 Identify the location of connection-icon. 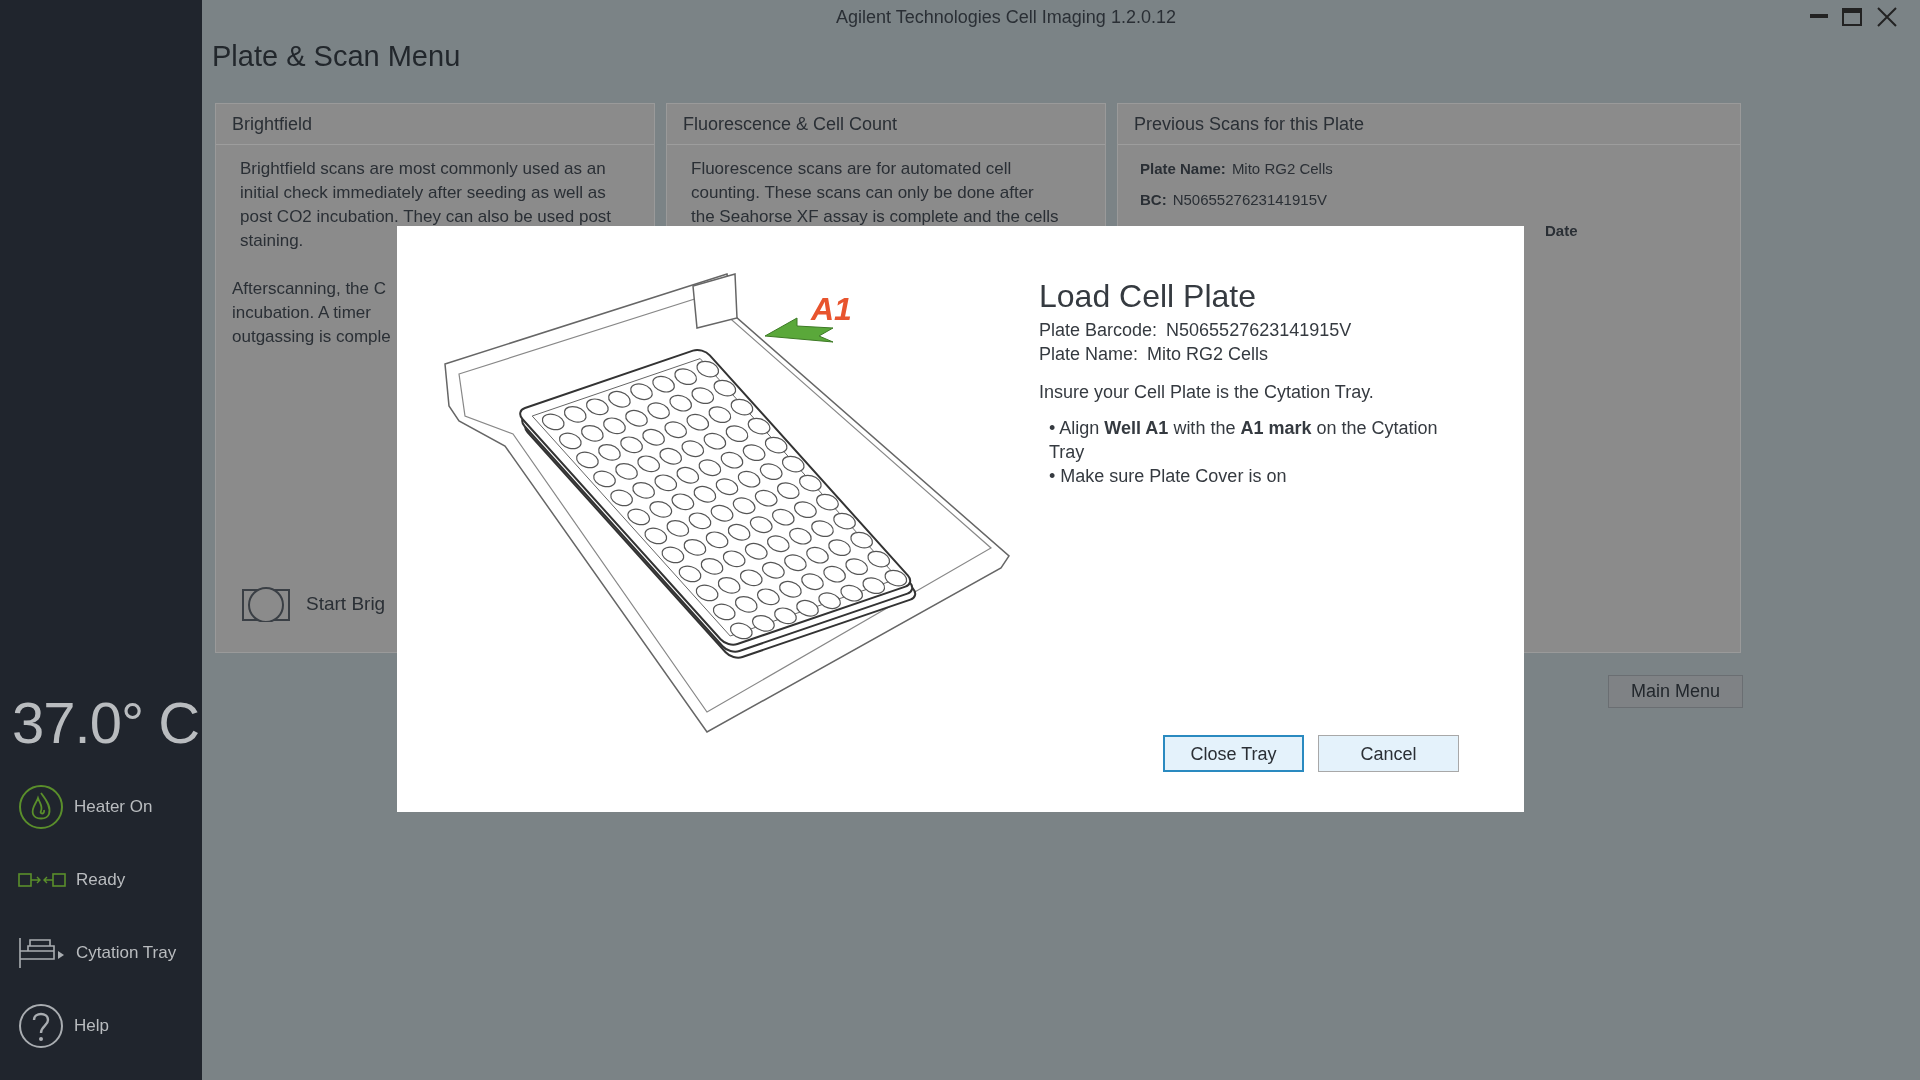
(42, 879).